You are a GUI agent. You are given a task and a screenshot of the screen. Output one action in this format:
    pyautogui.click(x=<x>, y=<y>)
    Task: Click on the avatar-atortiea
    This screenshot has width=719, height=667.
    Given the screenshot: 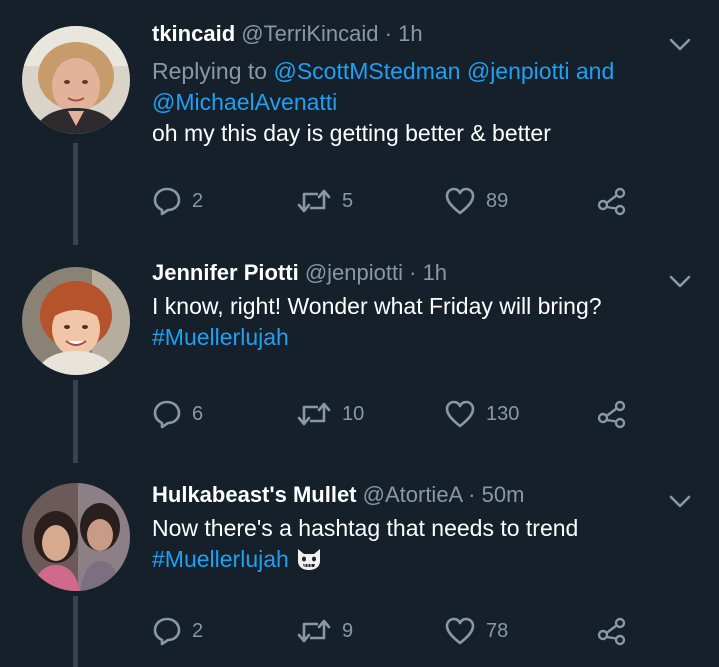 What is the action you would take?
    pyautogui.click(x=76, y=537)
    